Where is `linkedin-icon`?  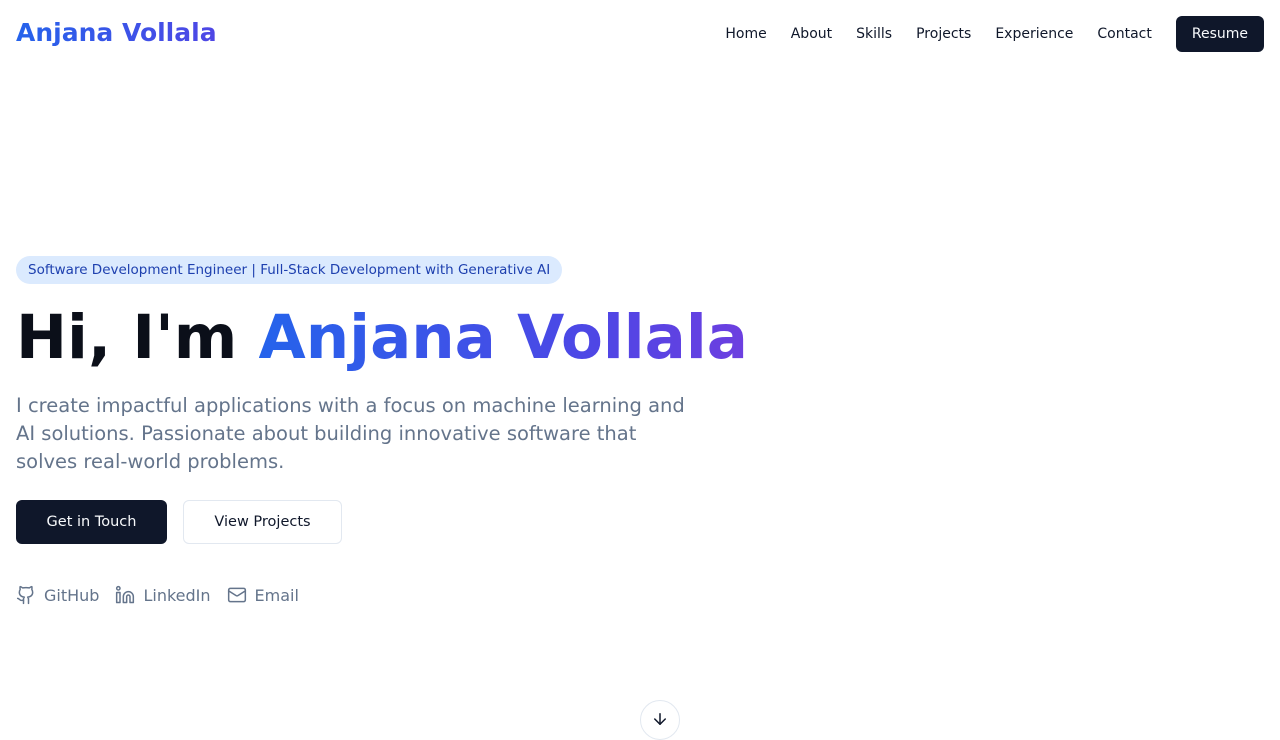 linkedin-icon is located at coordinates (125, 594).